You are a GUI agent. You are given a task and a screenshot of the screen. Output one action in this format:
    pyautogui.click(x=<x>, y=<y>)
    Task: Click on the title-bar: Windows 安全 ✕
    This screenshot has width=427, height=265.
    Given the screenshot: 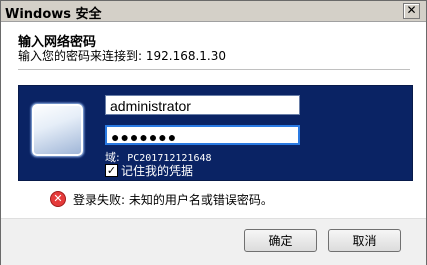 What is the action you would take?
    pyautogui.click(x=213, y=11)
    